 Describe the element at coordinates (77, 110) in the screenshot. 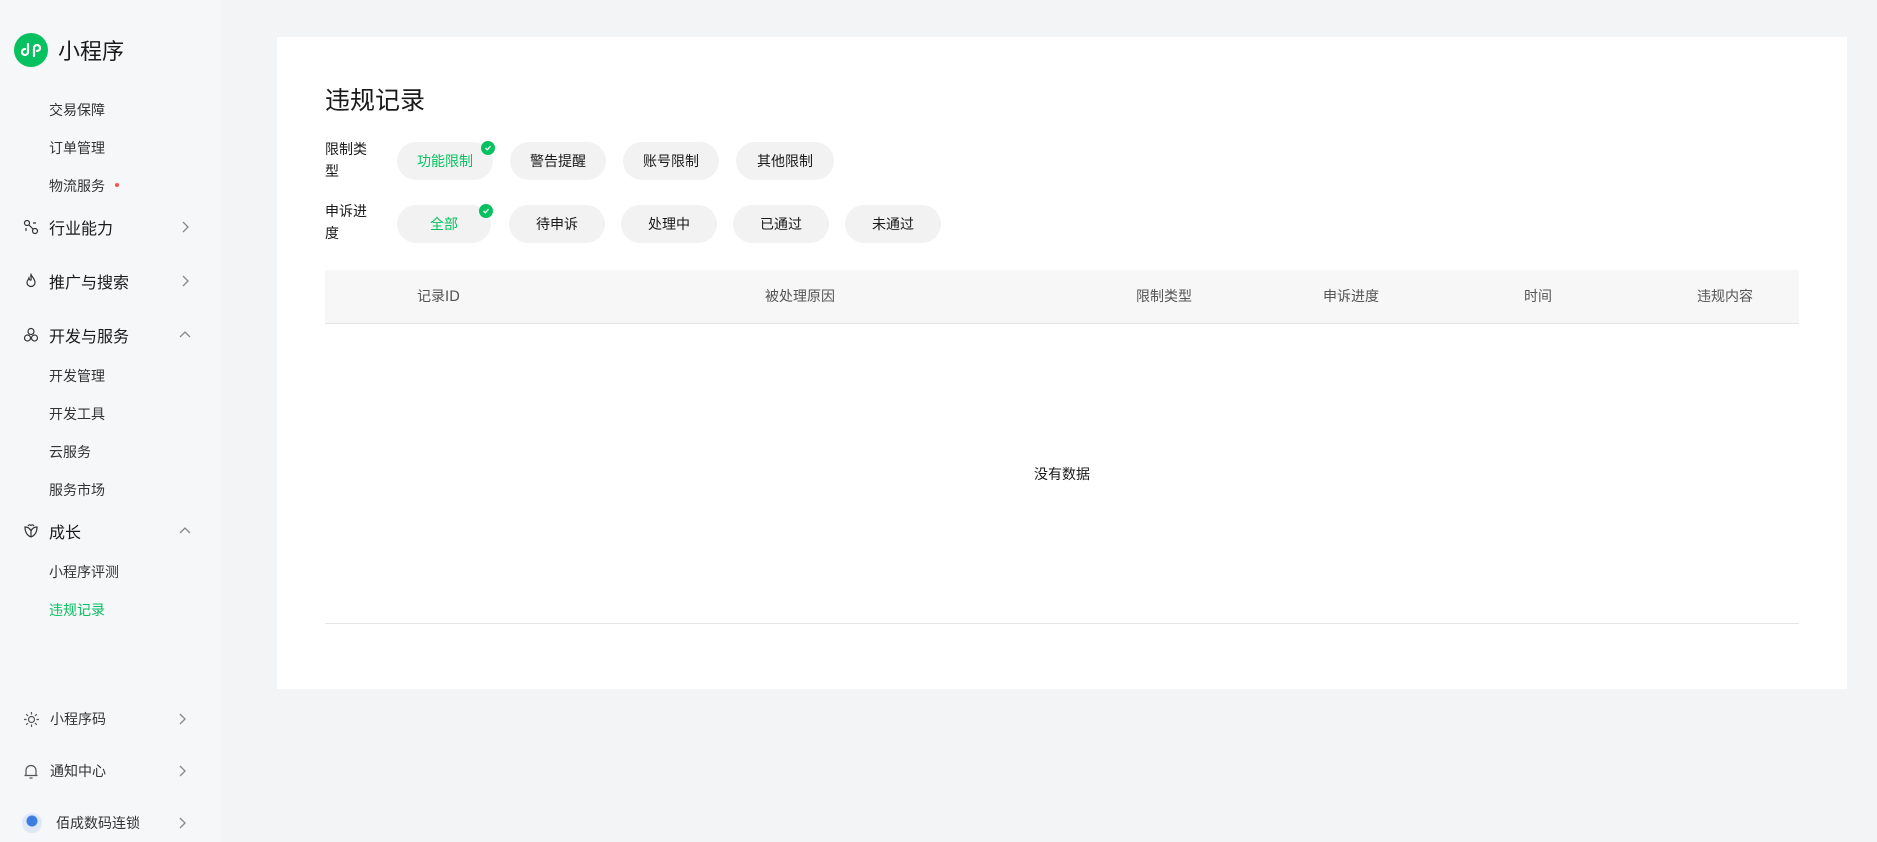

I see `sidebar-item-trade-guarantee: 交易保障` at that location.